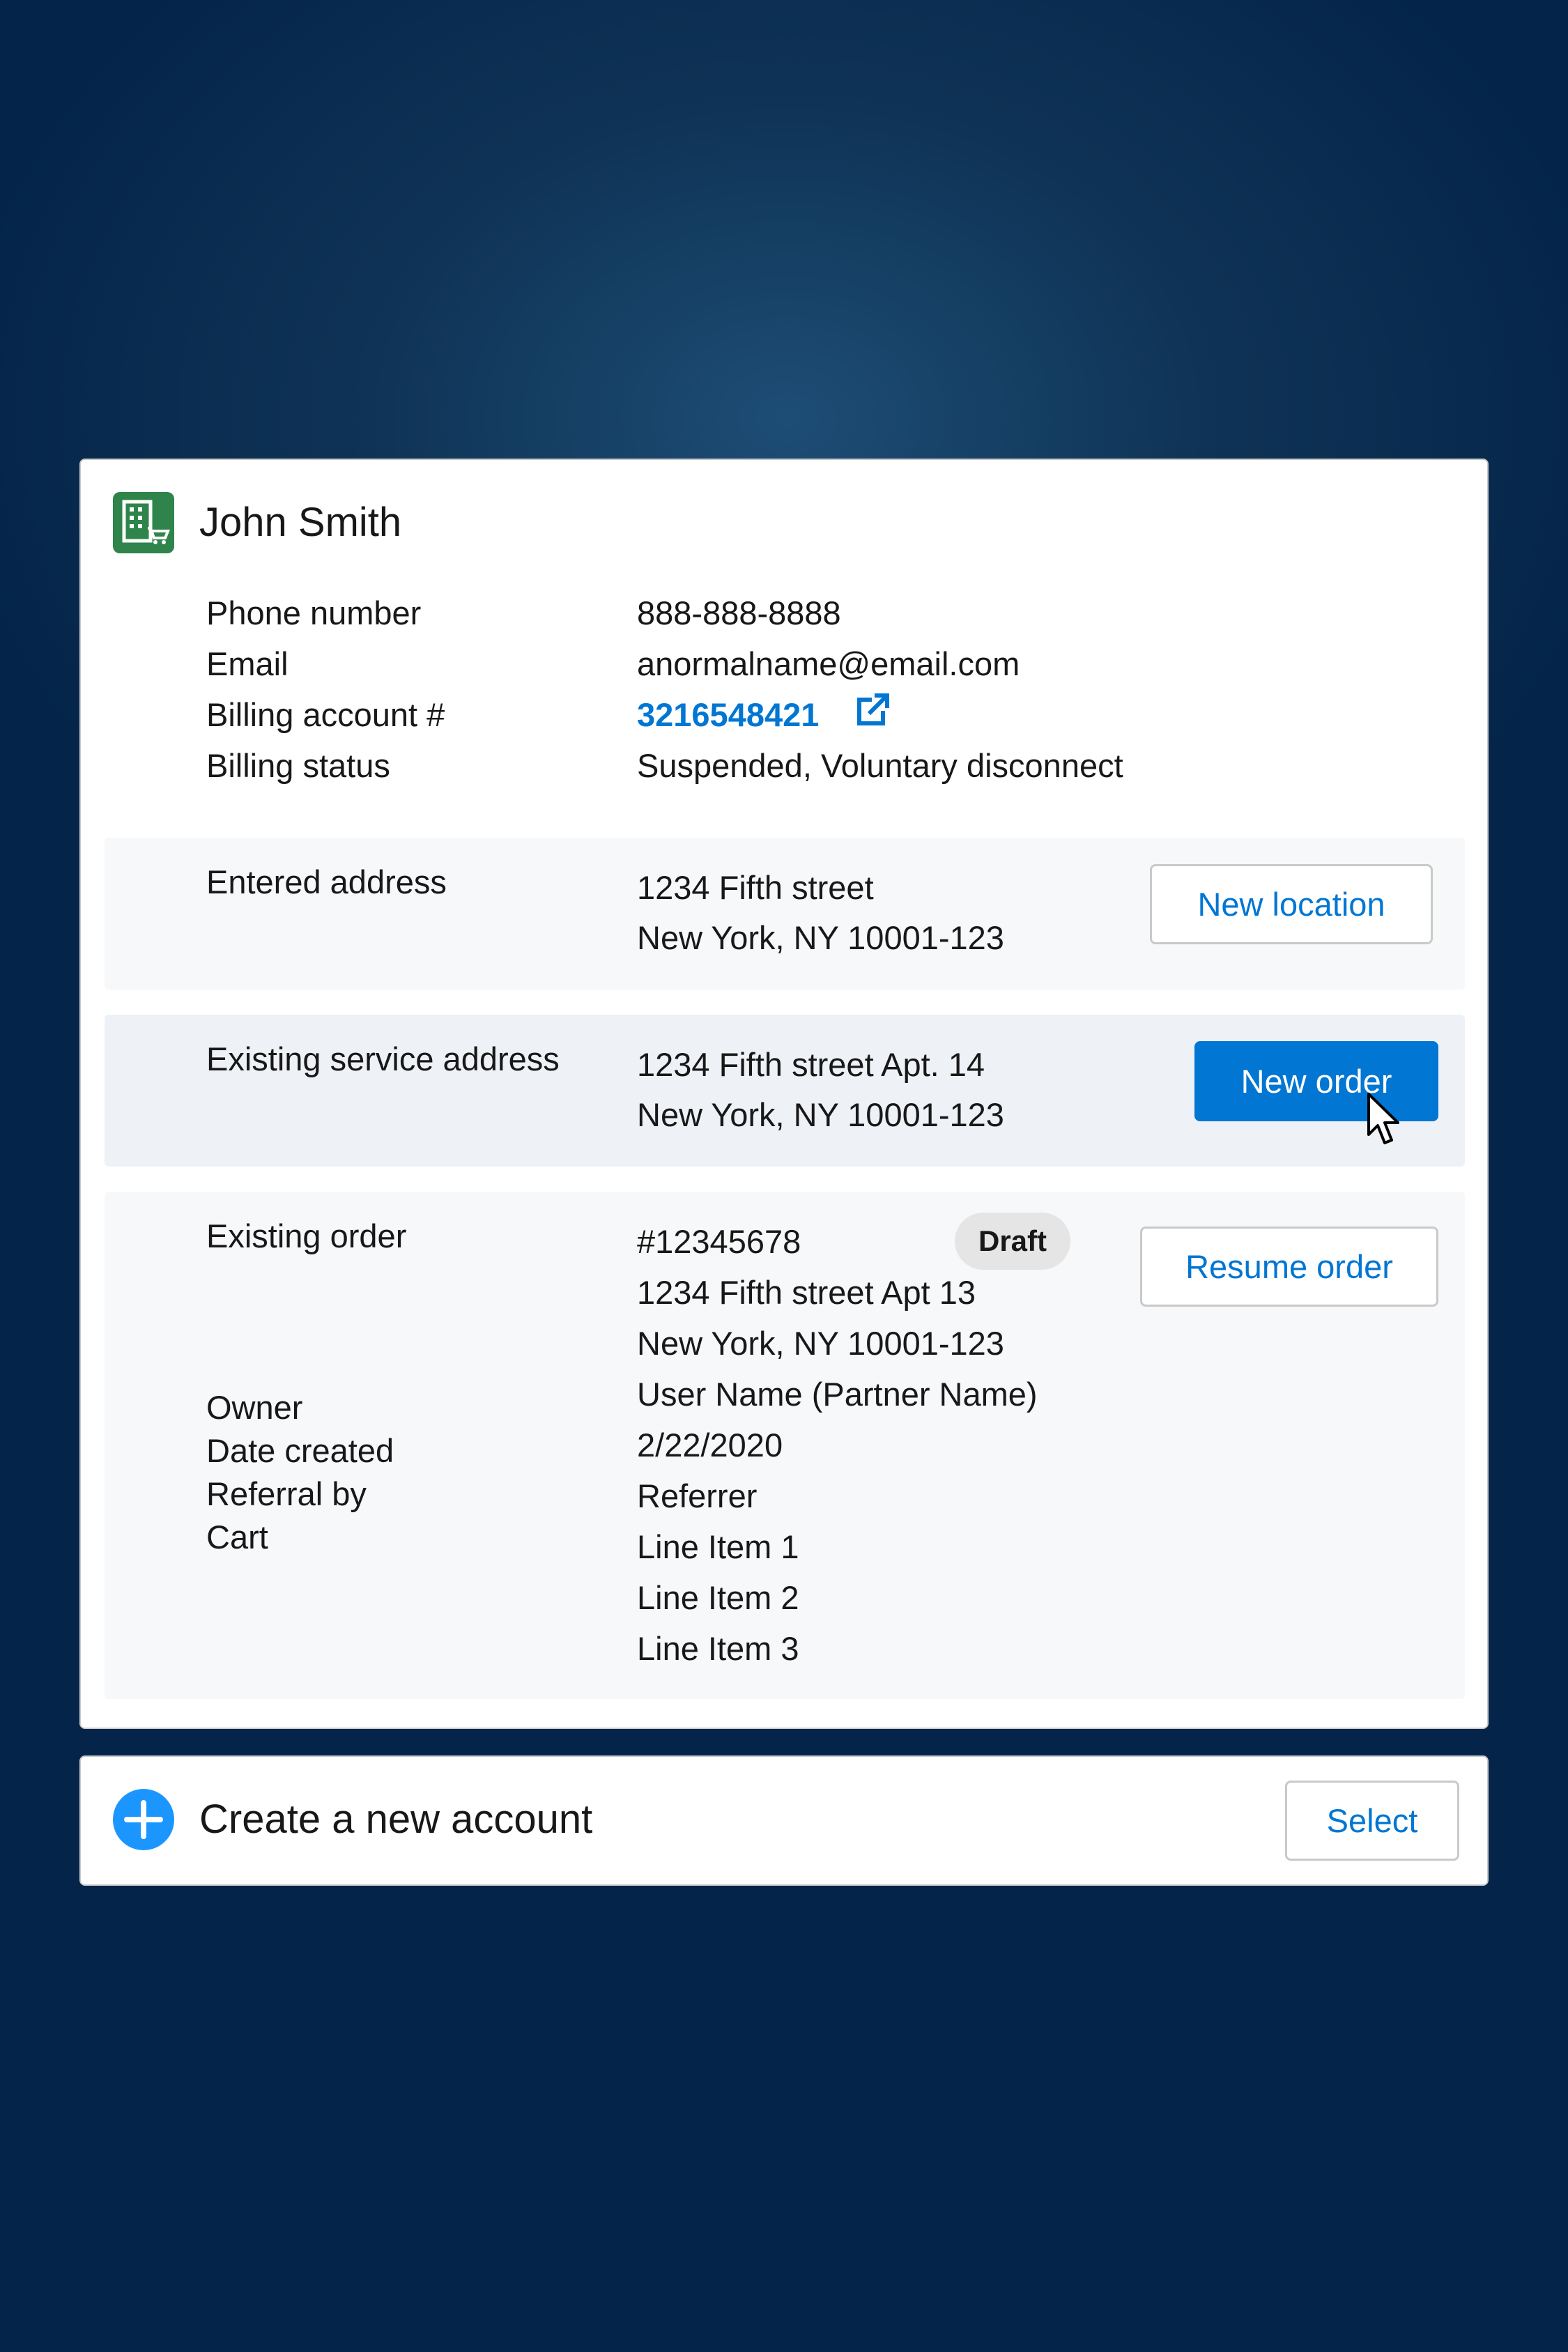  Describe the element at coordinates (719, 1241) in the screenshot. I see `order-number: #12345678` at that location.